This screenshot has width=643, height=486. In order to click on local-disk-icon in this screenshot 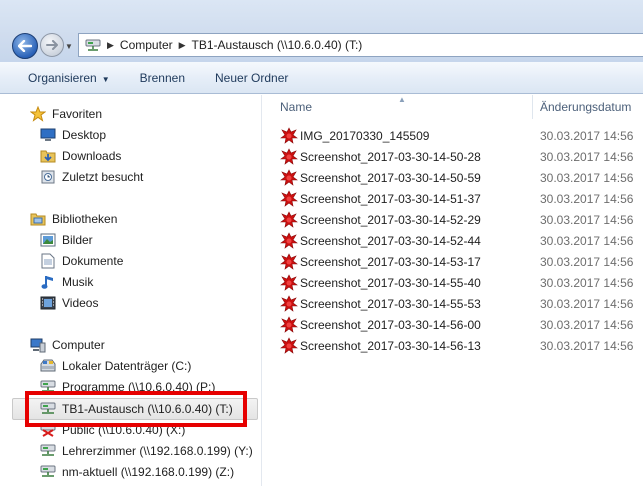, I will do `click(48, 366)`.